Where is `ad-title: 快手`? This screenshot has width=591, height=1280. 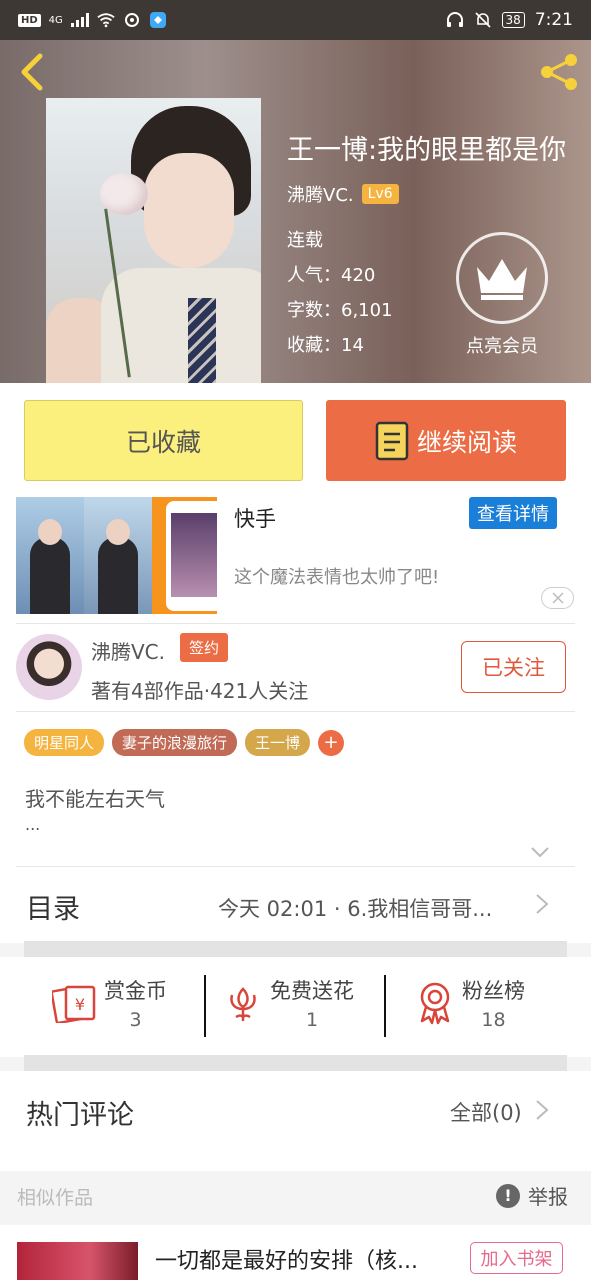 ad-title: 快手 is located at coordinates (255, 519).